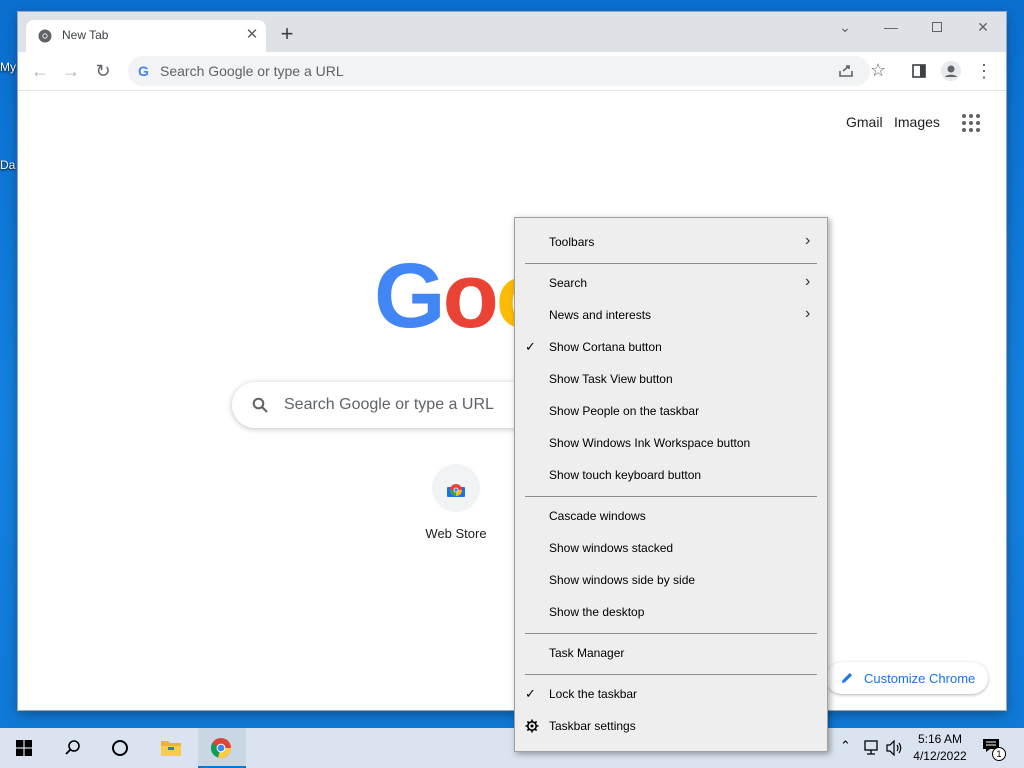 This screenshot has height=768, width=1024. Describe the element at coordinates (650, 443) in the screenshot. I see `menu-item-label: Show Windows Ink Workspace button` at that location.